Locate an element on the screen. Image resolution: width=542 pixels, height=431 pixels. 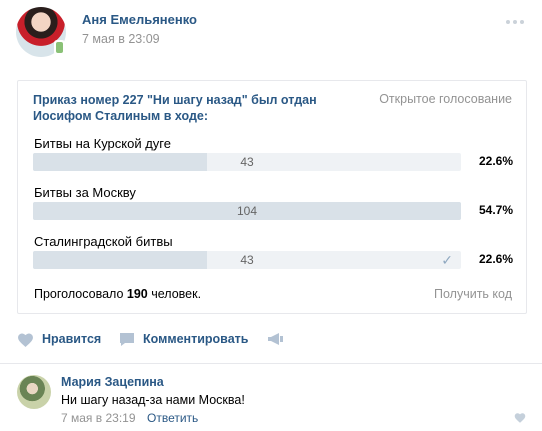
more-dots-icon is located at coordinates (516, 22).